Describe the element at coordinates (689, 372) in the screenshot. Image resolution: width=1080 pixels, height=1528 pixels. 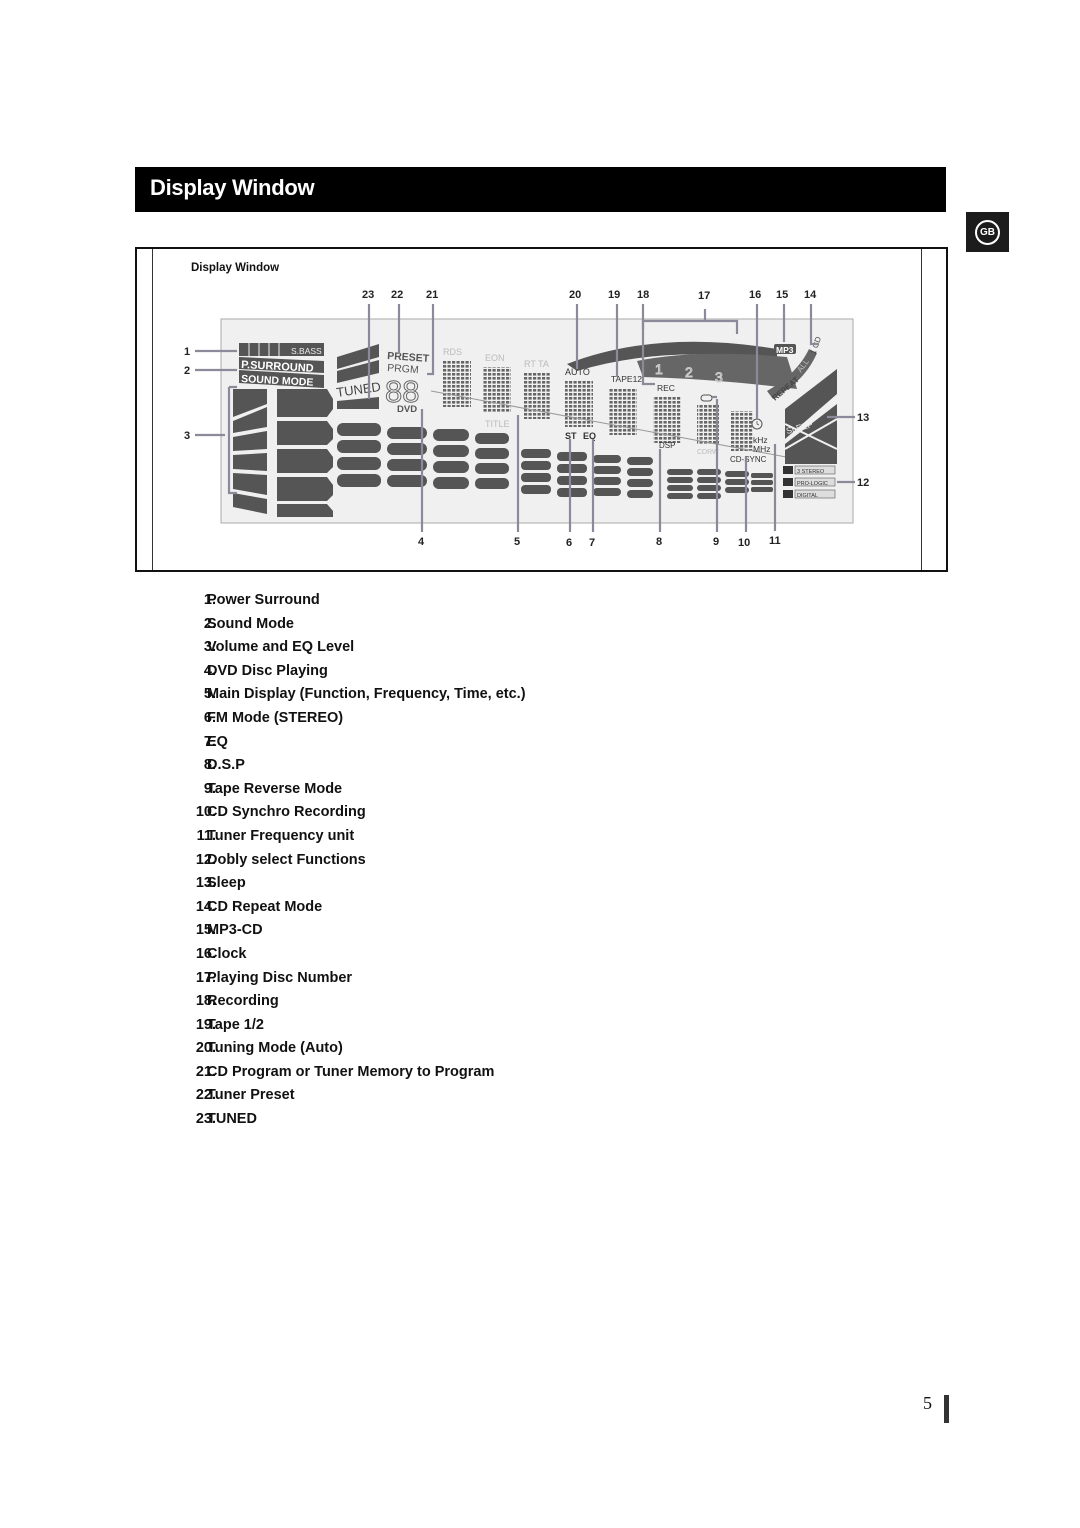
I see `disc-2: 2` at that location.